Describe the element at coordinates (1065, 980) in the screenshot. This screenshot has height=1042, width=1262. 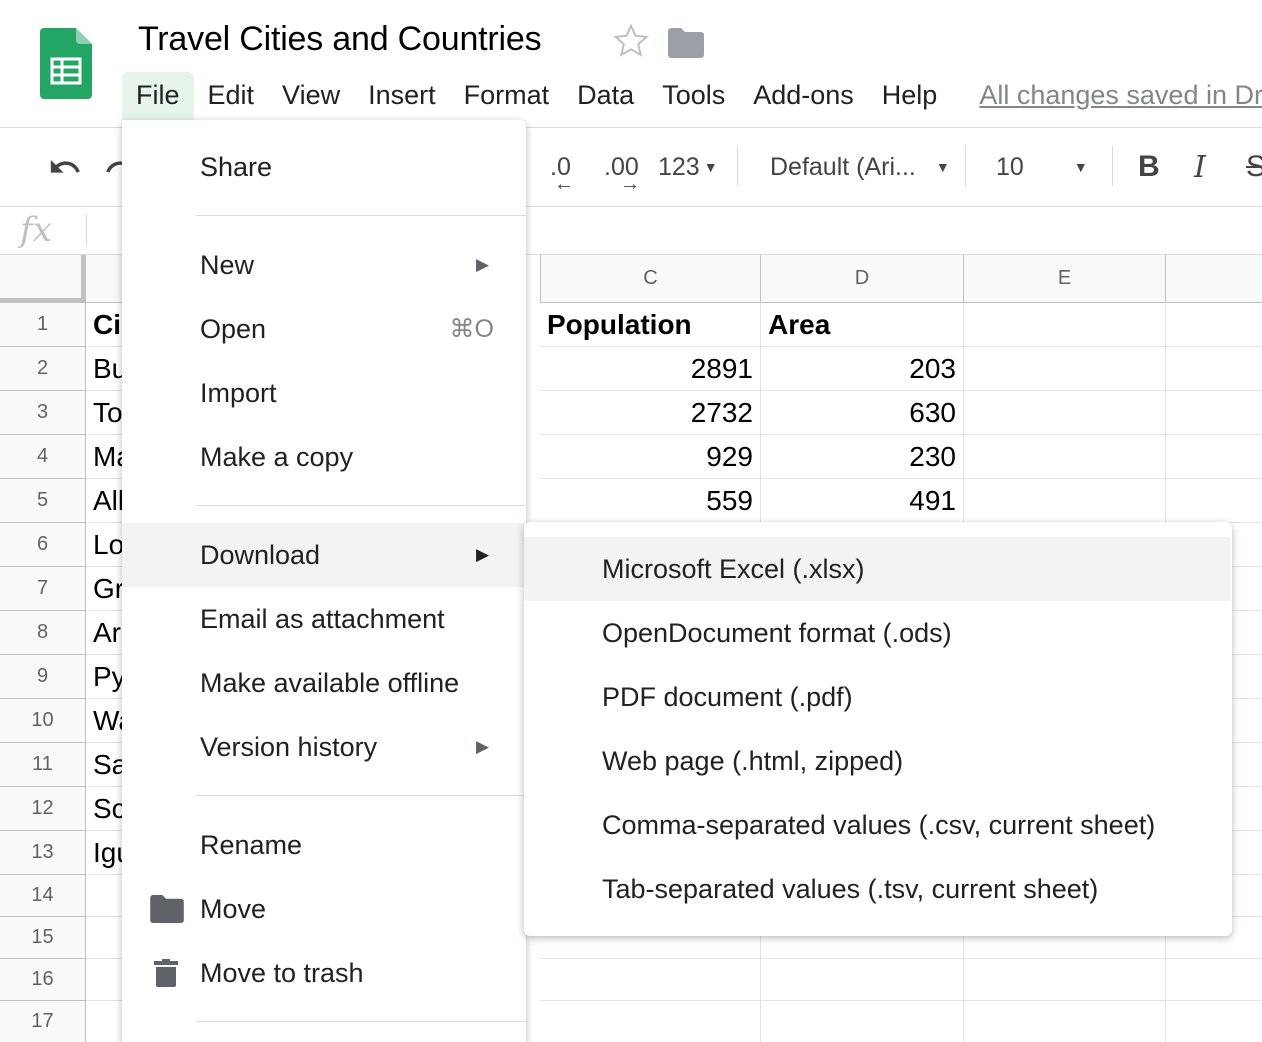
I see `cell-e16` at that location.